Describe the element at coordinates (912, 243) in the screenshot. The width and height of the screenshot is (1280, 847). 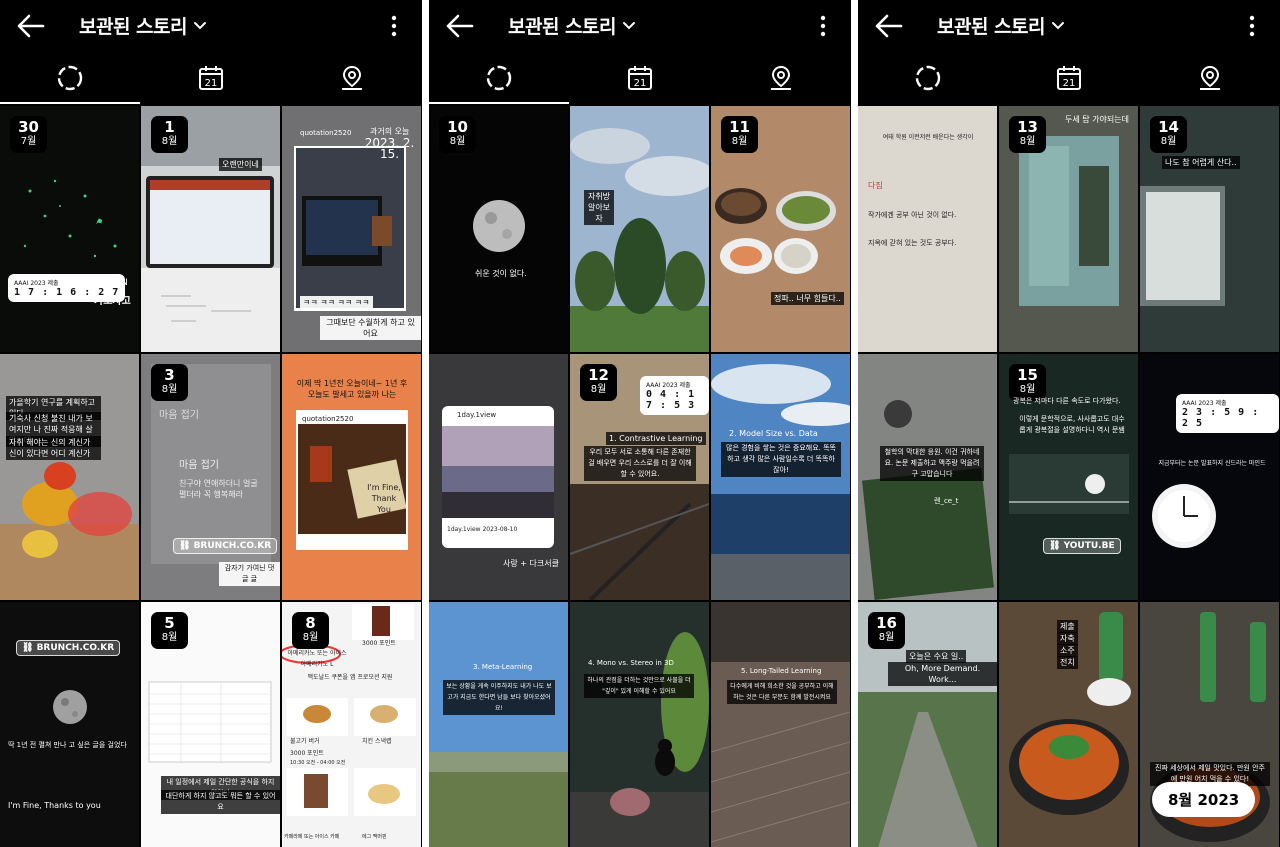
I see `story-caption: 지옥에 갇혀 있는 것도 공부다.` at that location.